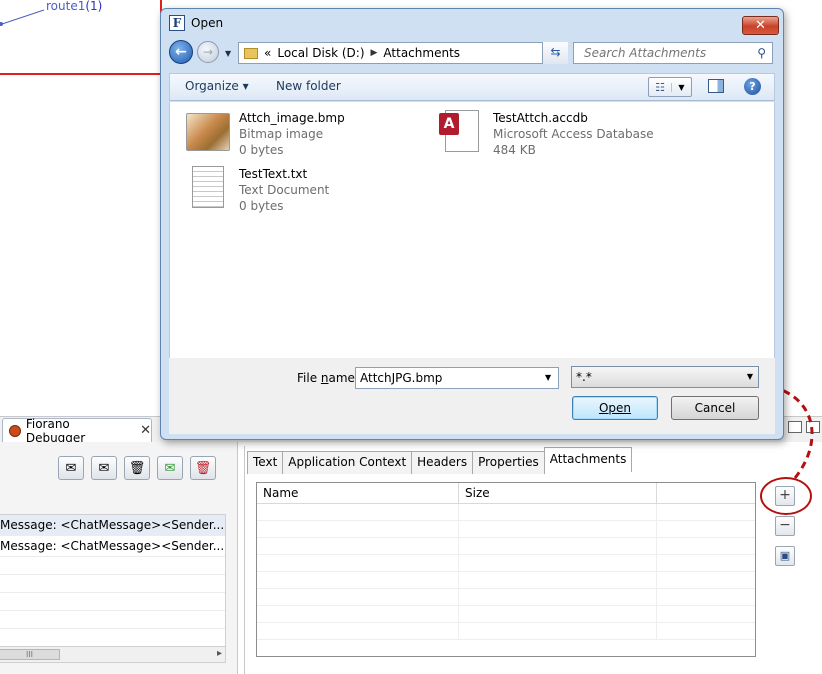 The image size is (822, 674). I want to click on new-folder-button: New folder, so click(308, 86).